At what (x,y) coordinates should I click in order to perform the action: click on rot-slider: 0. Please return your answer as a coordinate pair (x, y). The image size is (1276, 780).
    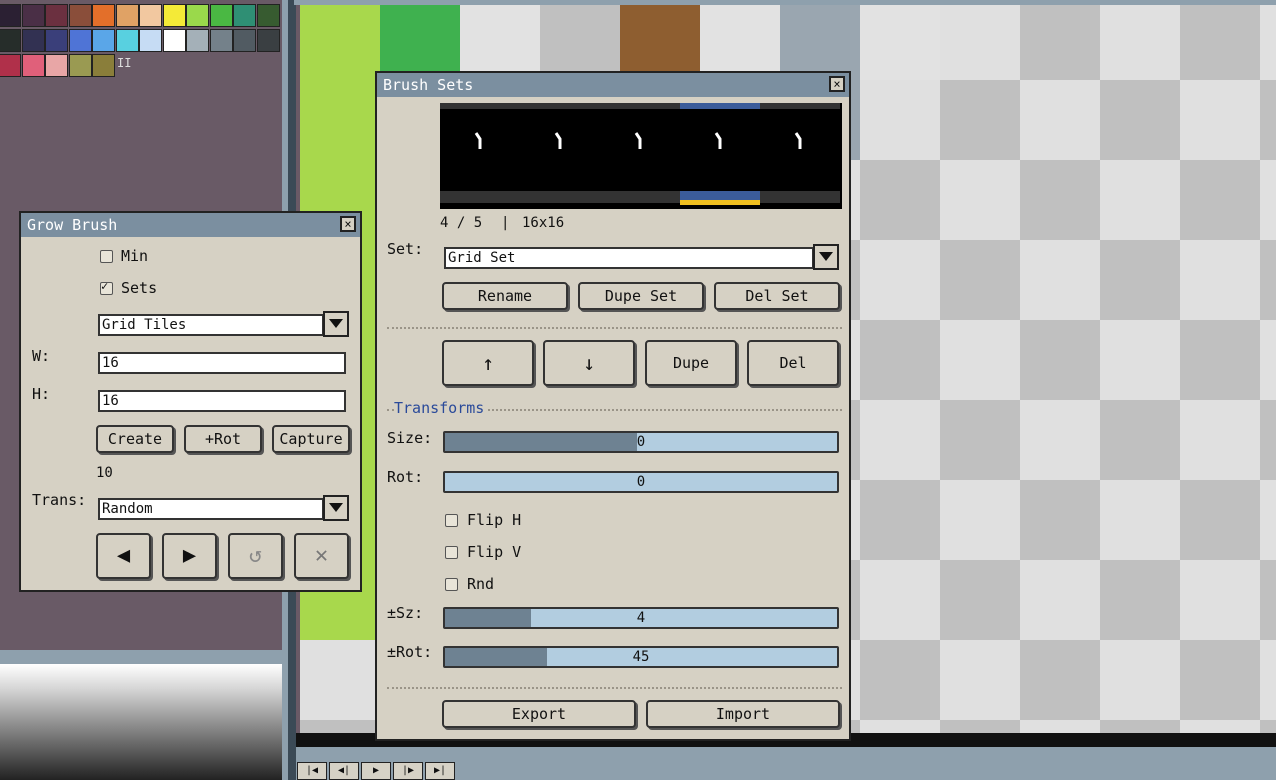
    Looking at the image, I should click on (641, 482).